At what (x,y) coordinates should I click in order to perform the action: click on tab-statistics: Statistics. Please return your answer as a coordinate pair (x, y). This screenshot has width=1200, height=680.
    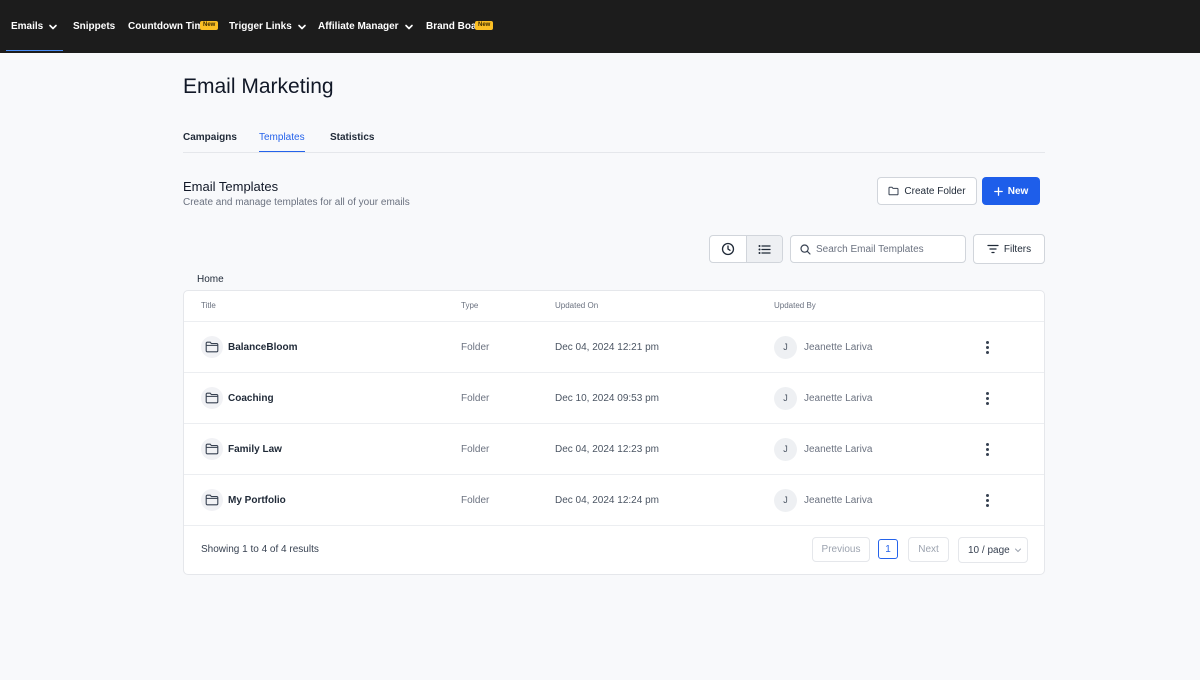
    Looking at the image, I should click on (352, 137).